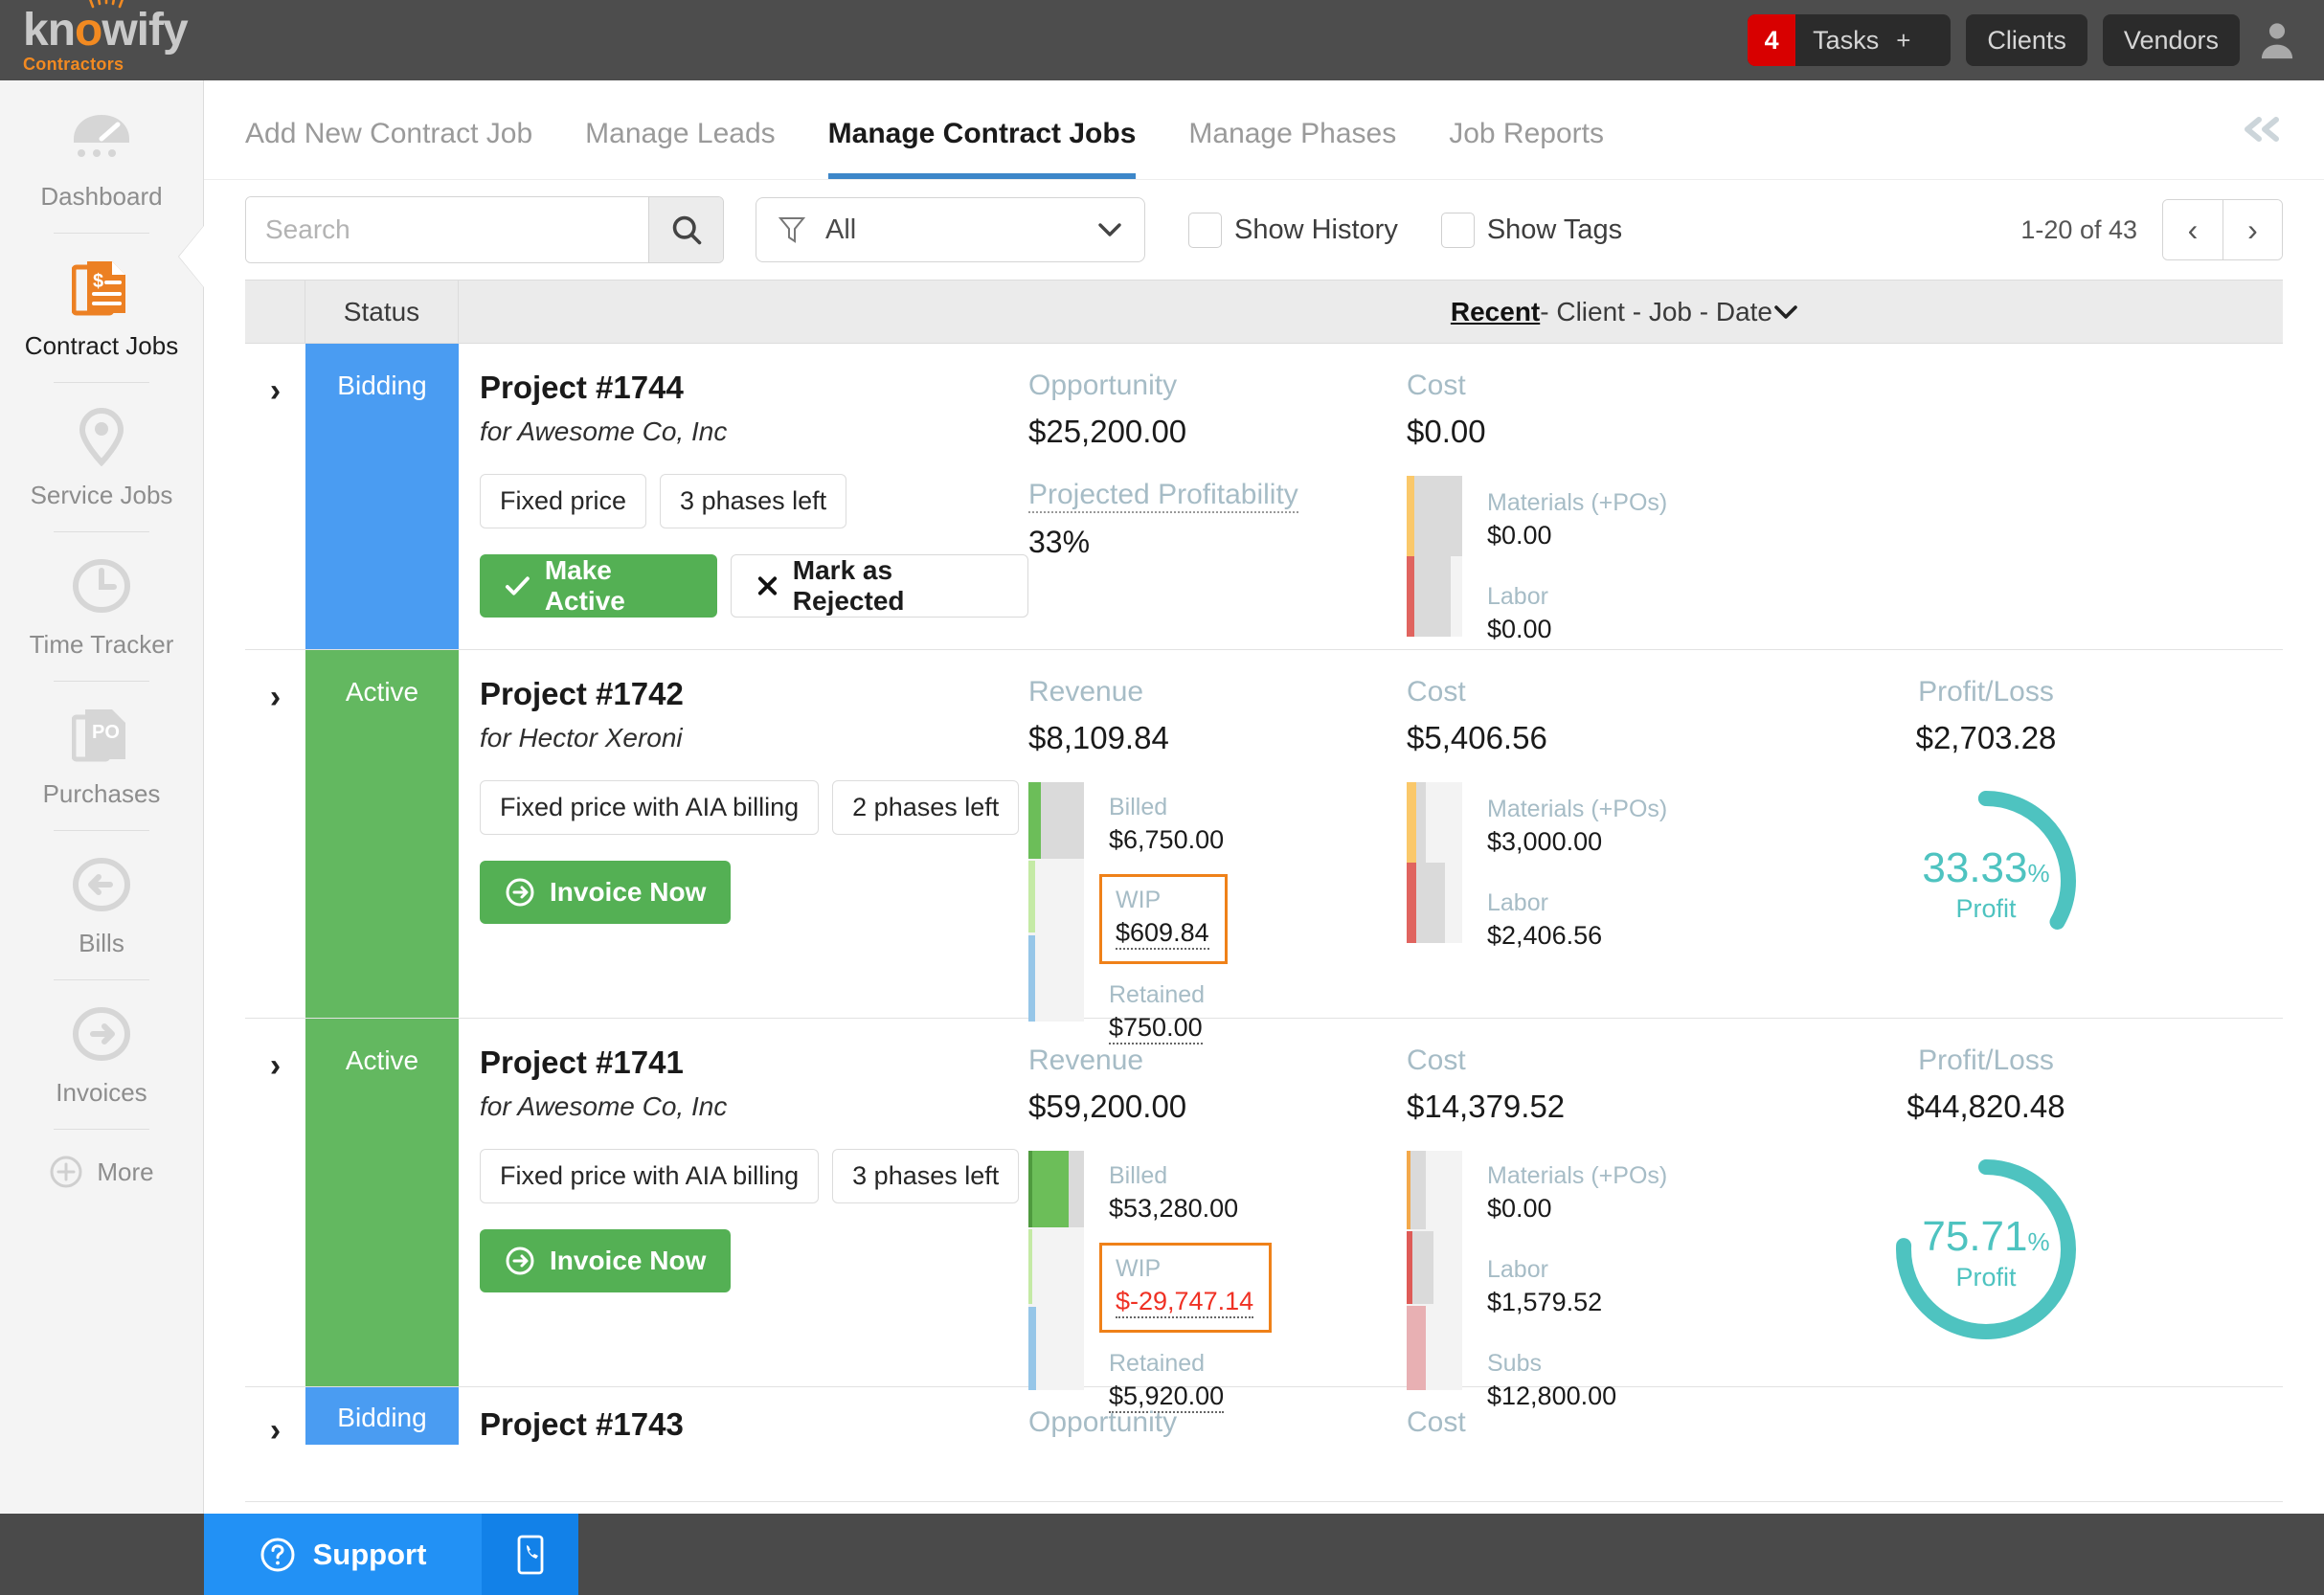 The height and width of the screenshot is (1595, 2324). I want to click on knowify-logo: knowify Contractors, so click(106, 37).